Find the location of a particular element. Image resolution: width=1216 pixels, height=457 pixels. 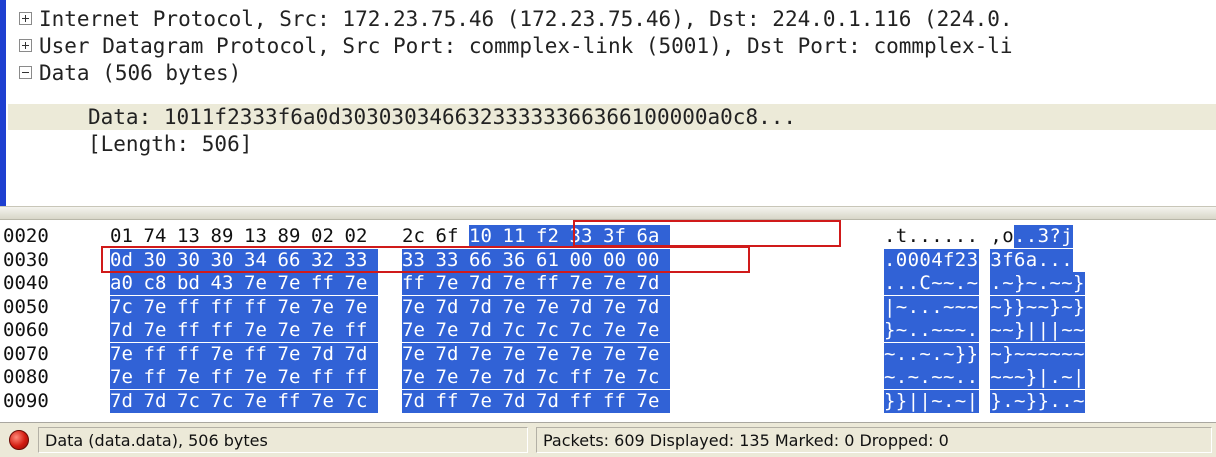

hex-byte: 00 is located at coordinates (653, 260).